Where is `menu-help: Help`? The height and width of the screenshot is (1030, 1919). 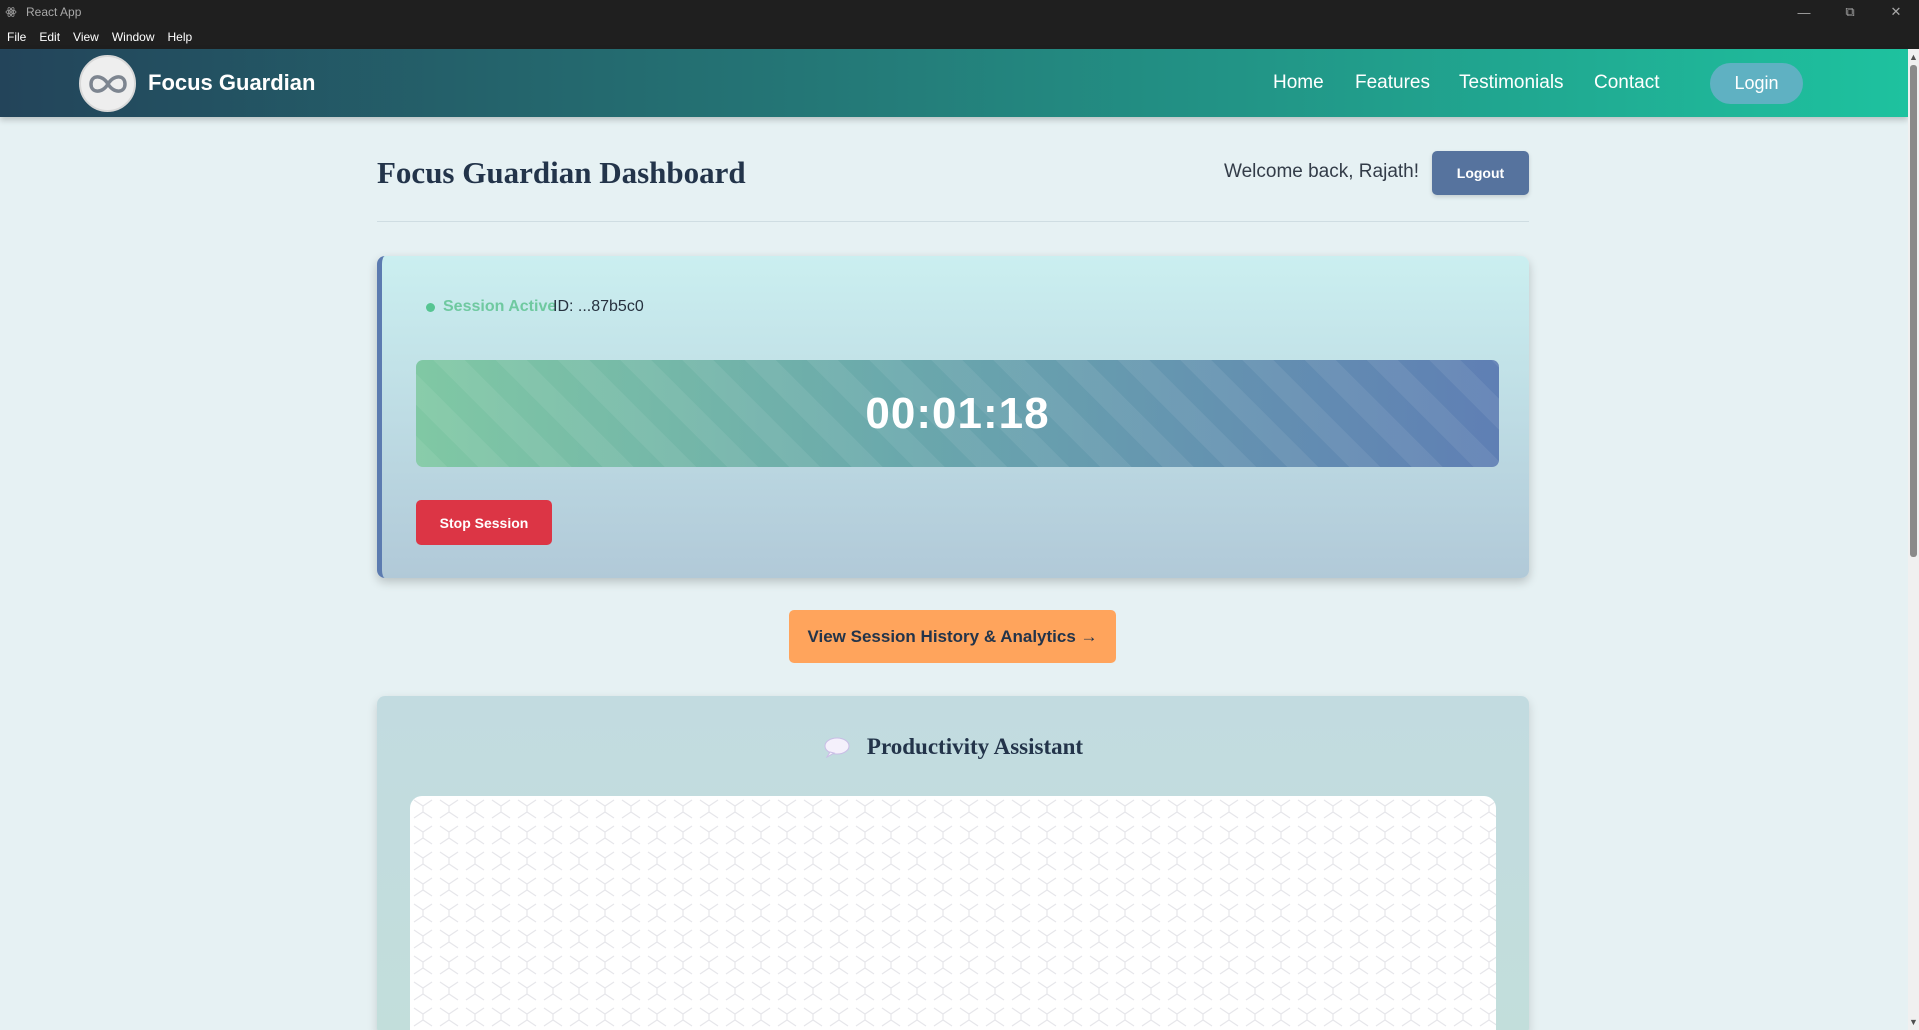 menu-help: Help is located at coordinates (180, 37).